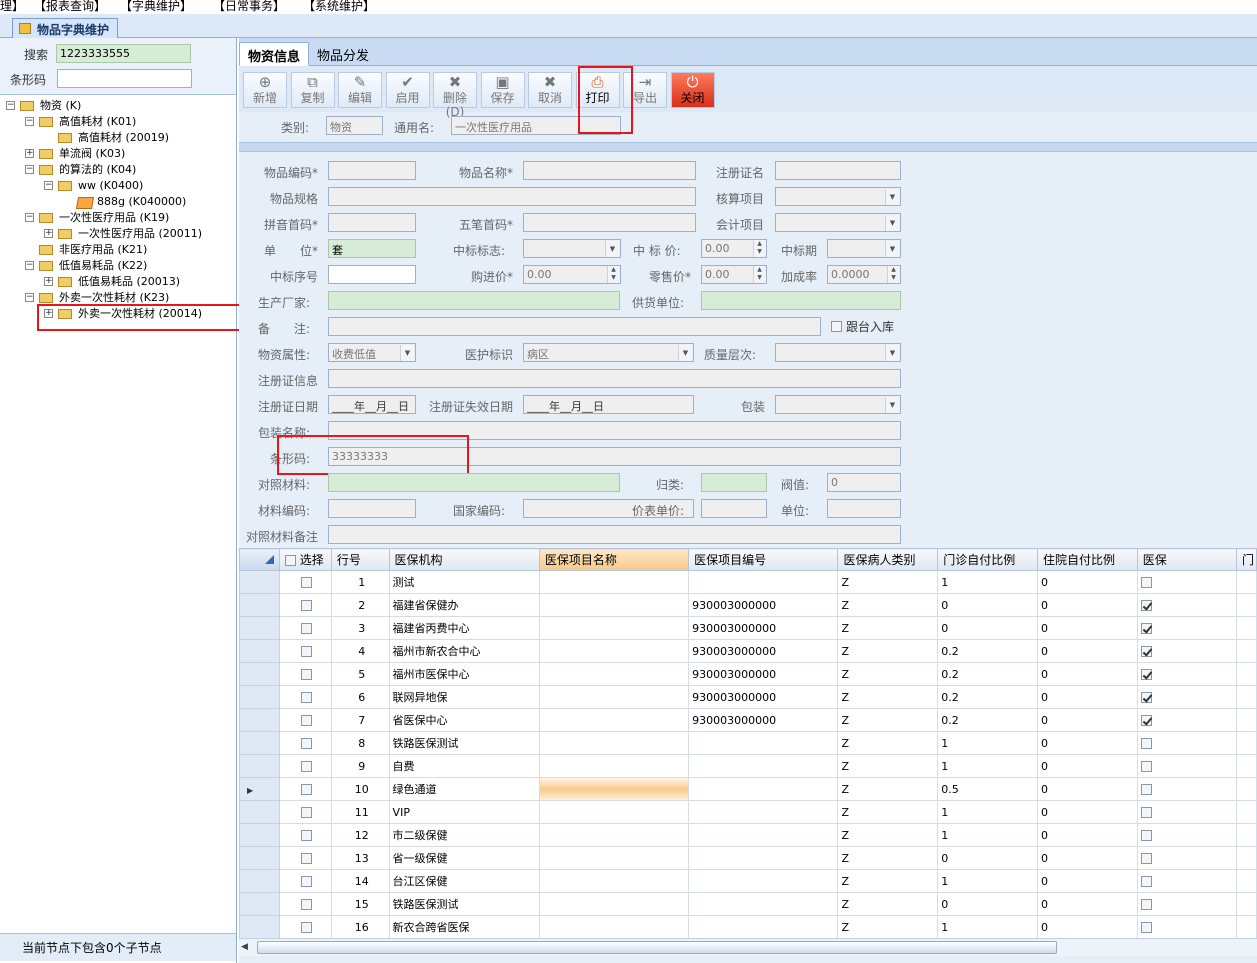  I want to click on tree-node: 低值易耗品 (K22), so click(103, 266).